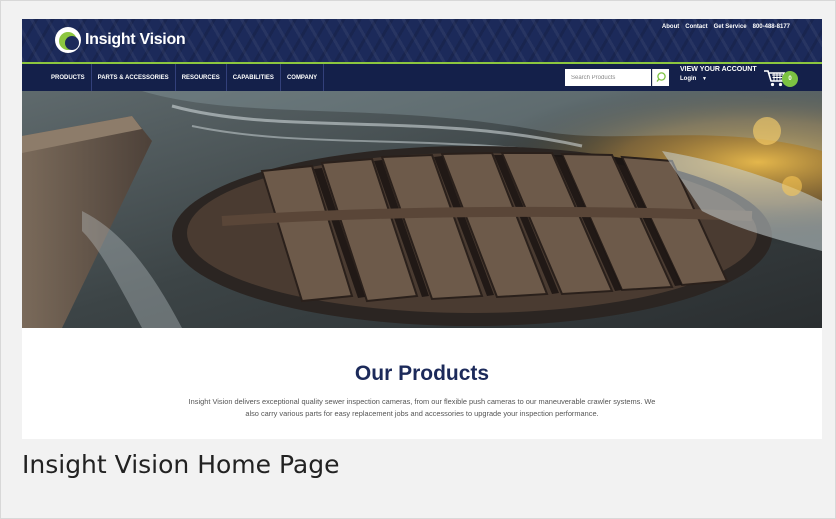 This screenshot has width=836, height=519. Describe the element at coordinates (730, 27) in the screenshot. I see `get-service-link: Get Service` at that location.